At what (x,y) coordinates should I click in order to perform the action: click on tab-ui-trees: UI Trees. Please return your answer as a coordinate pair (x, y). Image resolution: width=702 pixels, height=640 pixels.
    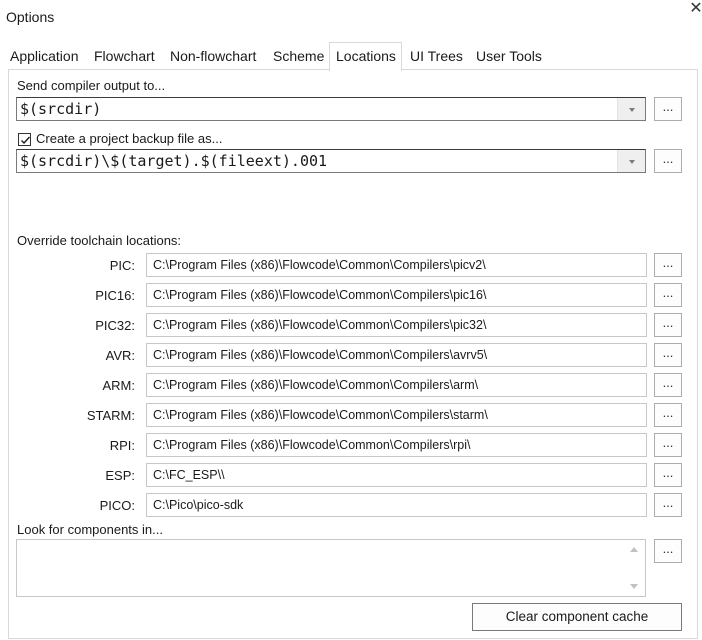
    Looking at the image, I should click on (436, 58).